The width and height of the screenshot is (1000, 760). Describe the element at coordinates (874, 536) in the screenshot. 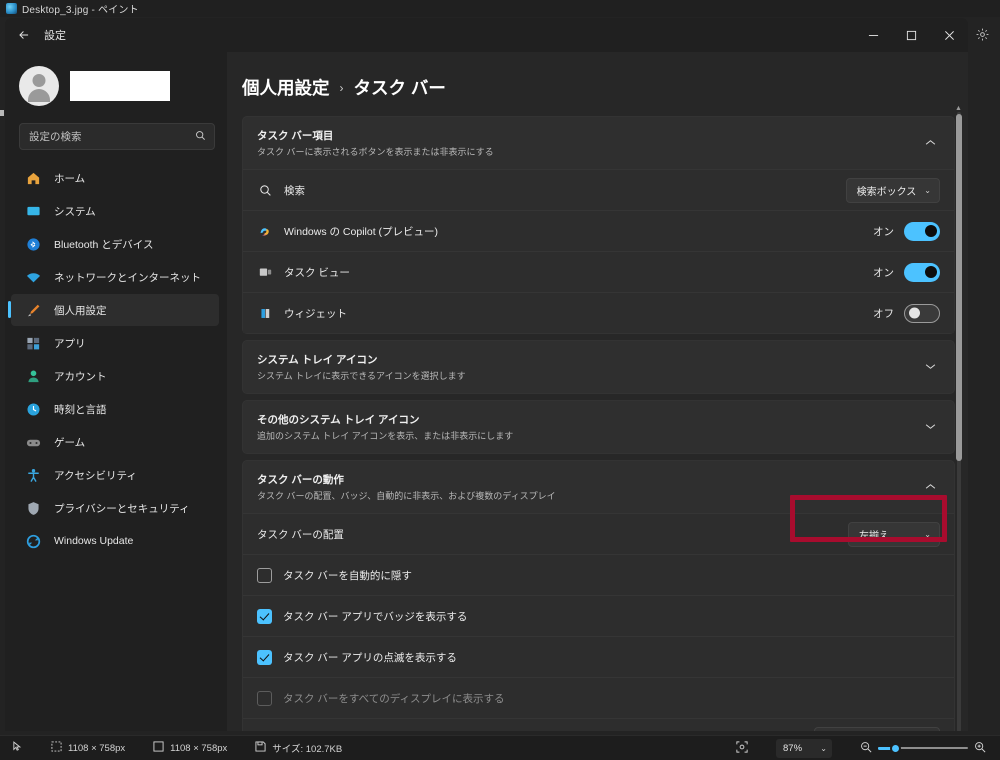

I see `dropdown-value: 左揃え` at that location.